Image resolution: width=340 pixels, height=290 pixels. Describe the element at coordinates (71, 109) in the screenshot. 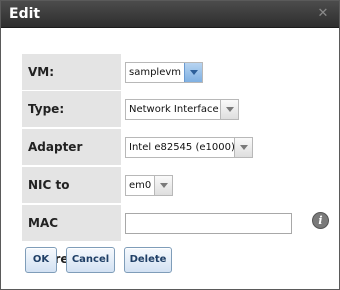

I see `type-label: Type:` at that location.